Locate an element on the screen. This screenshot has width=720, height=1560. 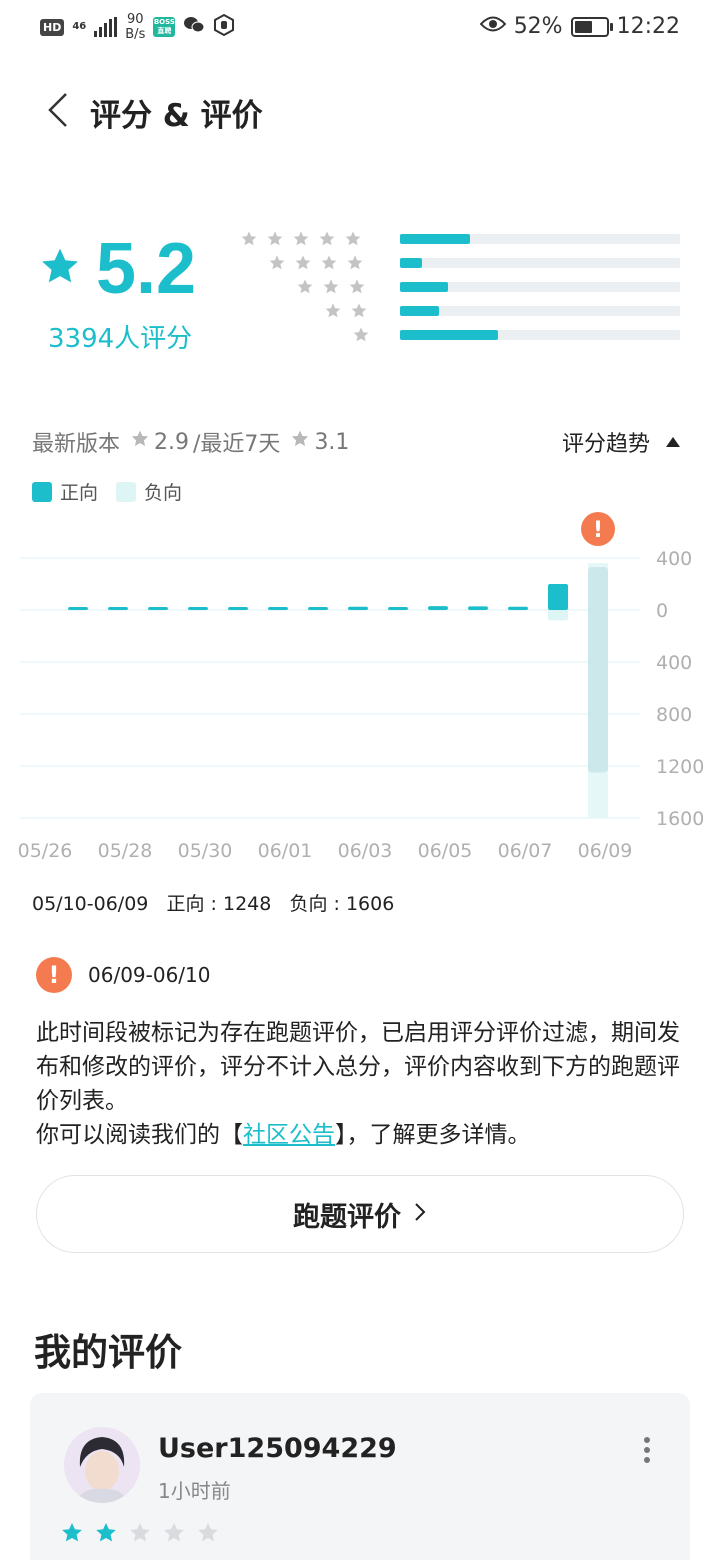
triangle-up-icon is located at coordinates (673, 442).